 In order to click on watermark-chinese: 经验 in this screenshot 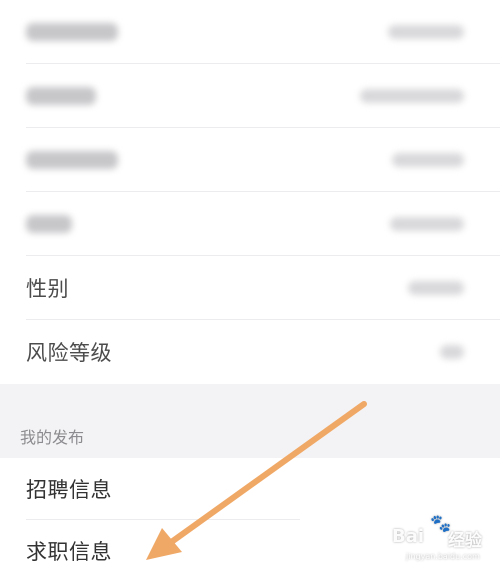, I will do `click(465, 541)`.